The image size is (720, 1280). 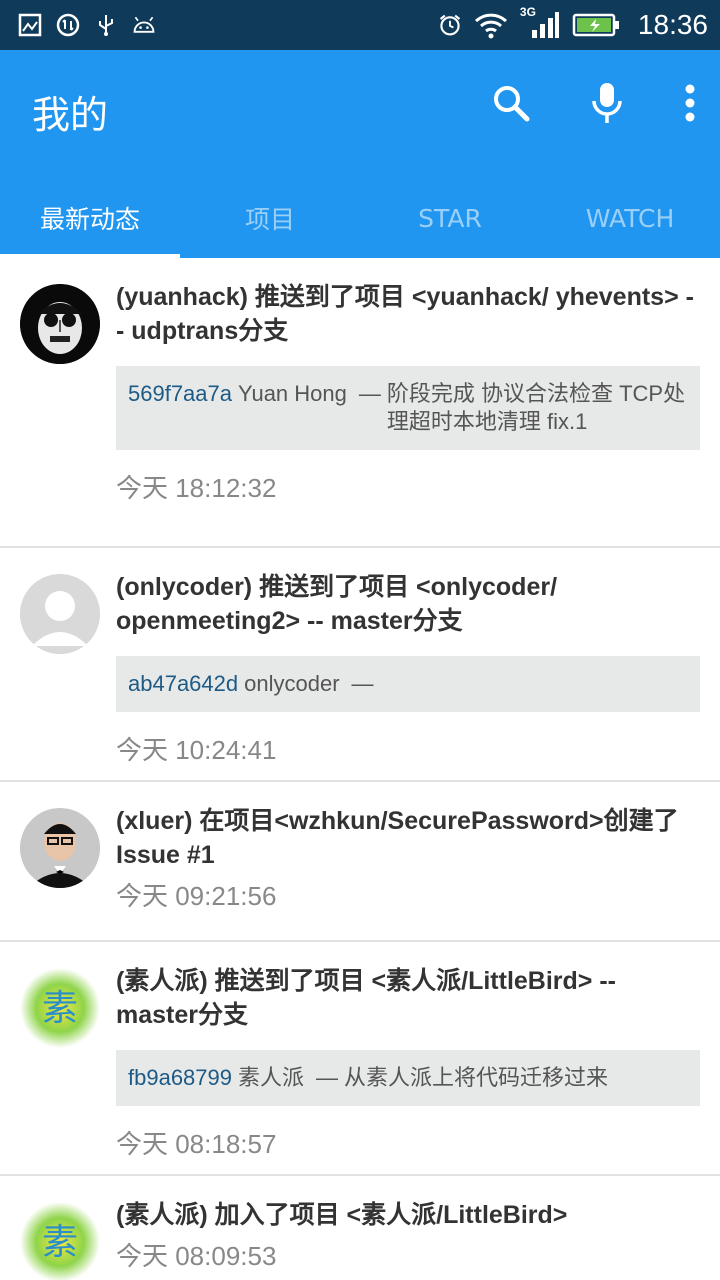 What do you see at coordinates (540, 21) in the screenshot?
I see `signal-icon: 3G` at bounding box center [540, 21].